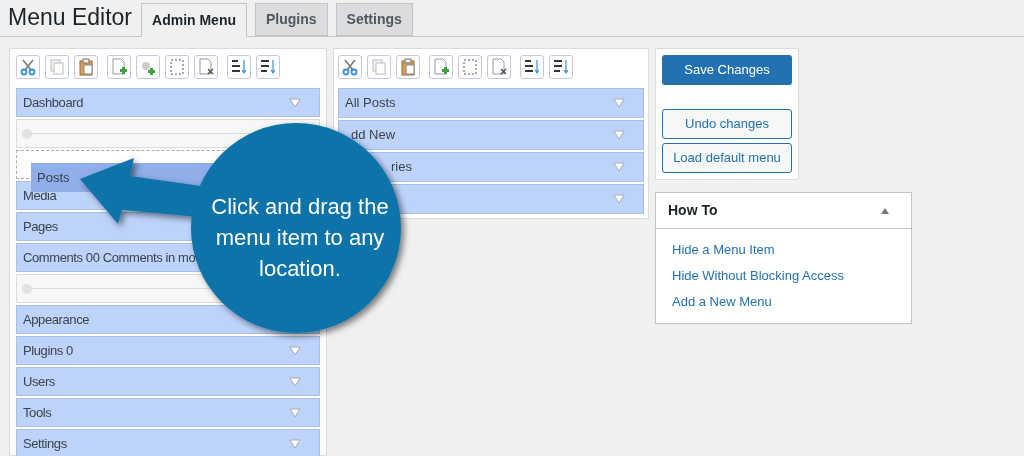 The height and width of the screenshot is (456, 1024). Describe the element at coordinates (727, 158) in the screenshot. I see `action-button: Load default menu` at that location.